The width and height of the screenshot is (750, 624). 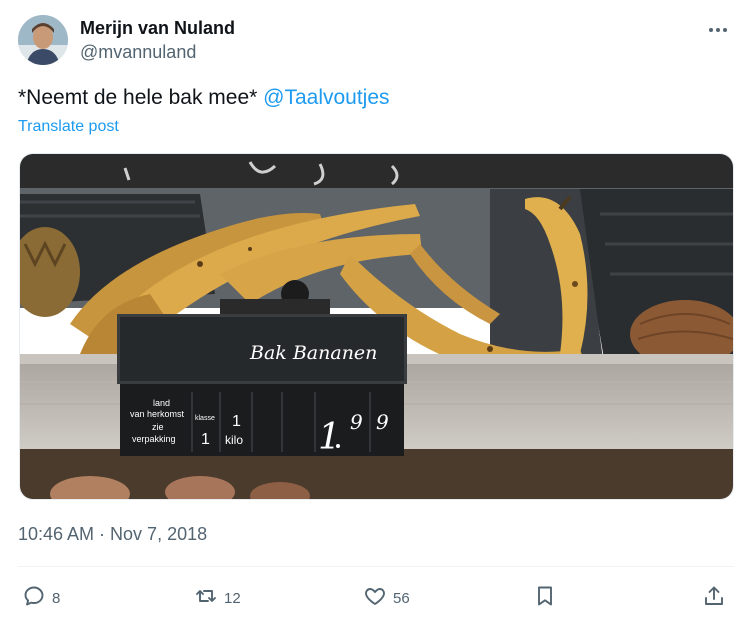 I want to click on reply-count: 8, so click(x=56, y=598).